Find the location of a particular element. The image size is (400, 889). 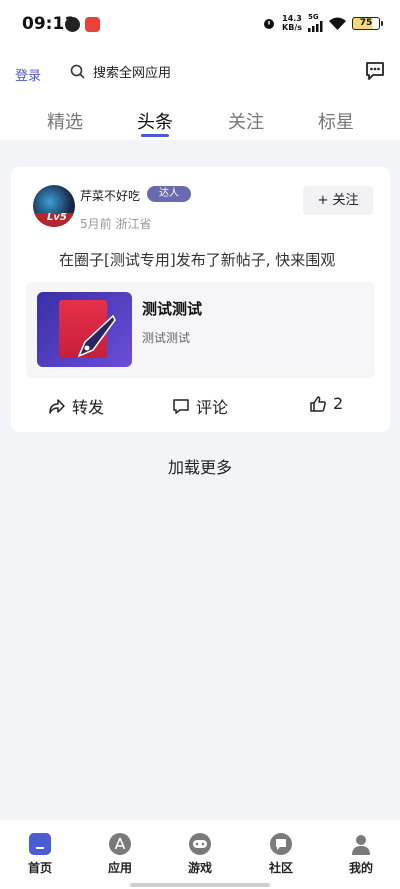

post-meta: 5月前 浙江省 is located at coordinates (116, 224).